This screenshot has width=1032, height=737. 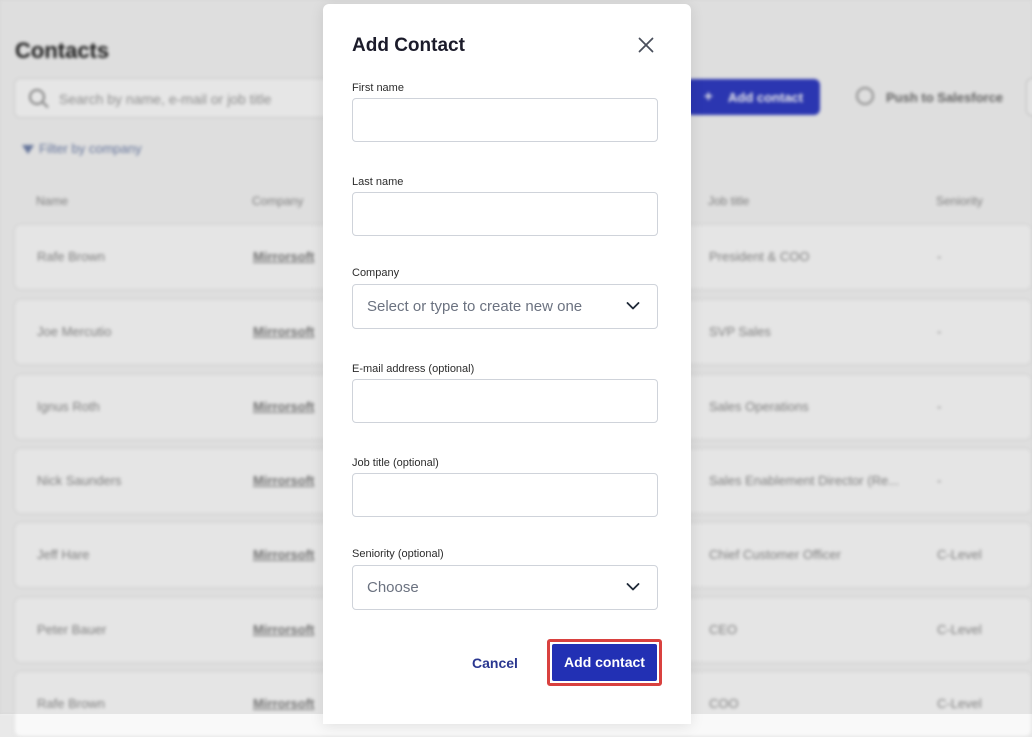 What do you see at coordinates (378, 182) in the screenshot?
I see `last-name-label: Last name` at bounding box center [378, 182].